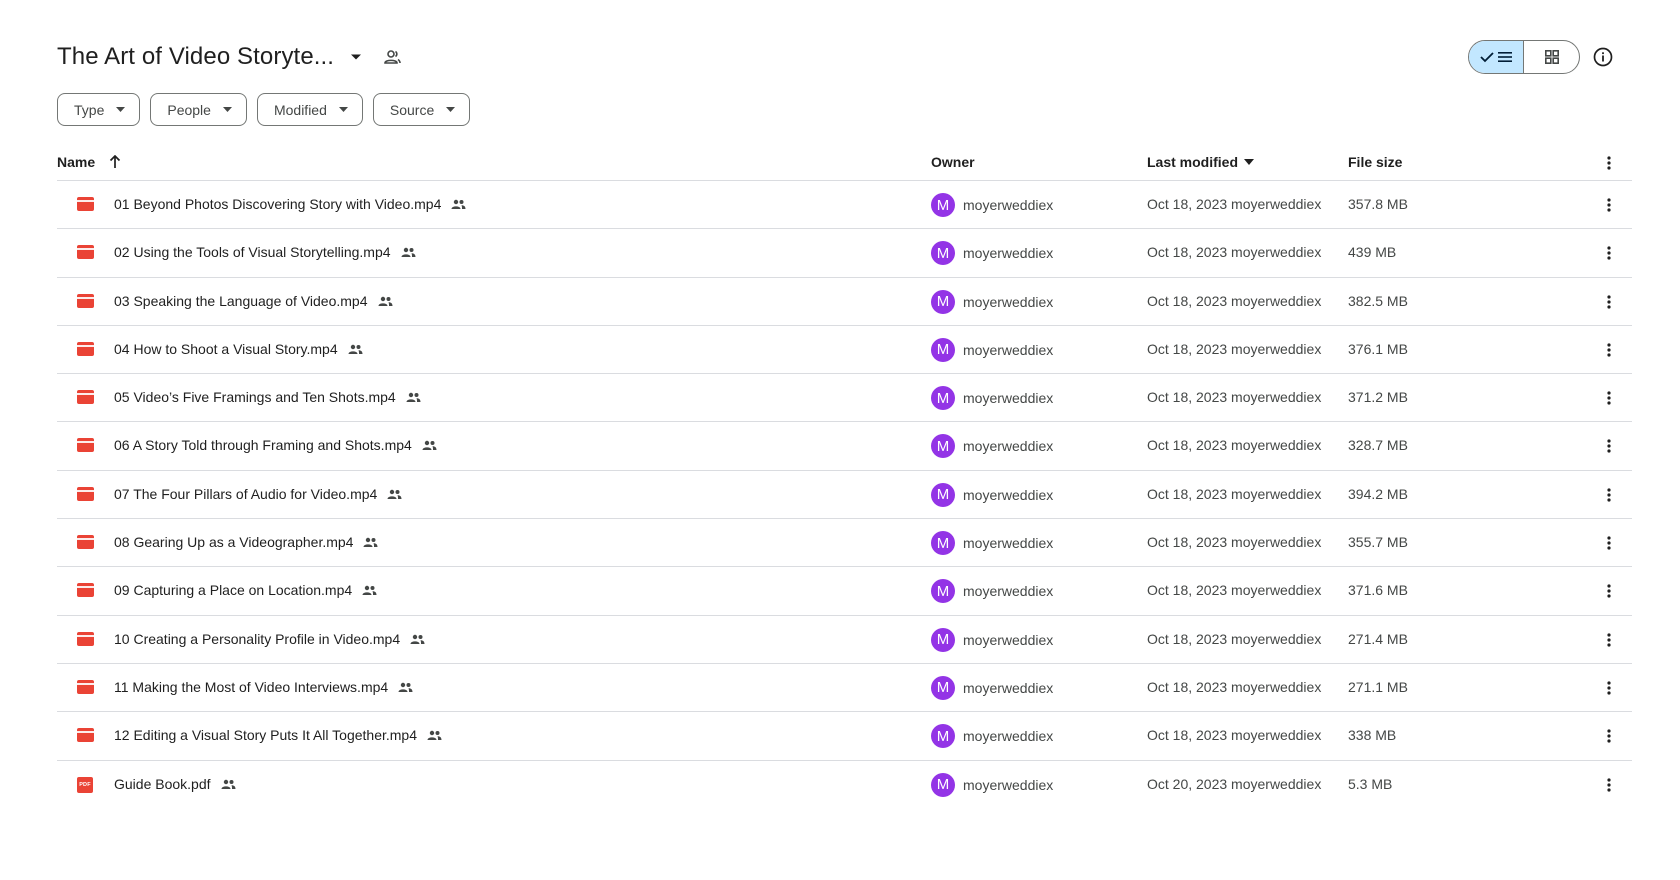  Describe the element at coordinates (1497, 57) in the screenshot. I see `list-view-button` at that location.